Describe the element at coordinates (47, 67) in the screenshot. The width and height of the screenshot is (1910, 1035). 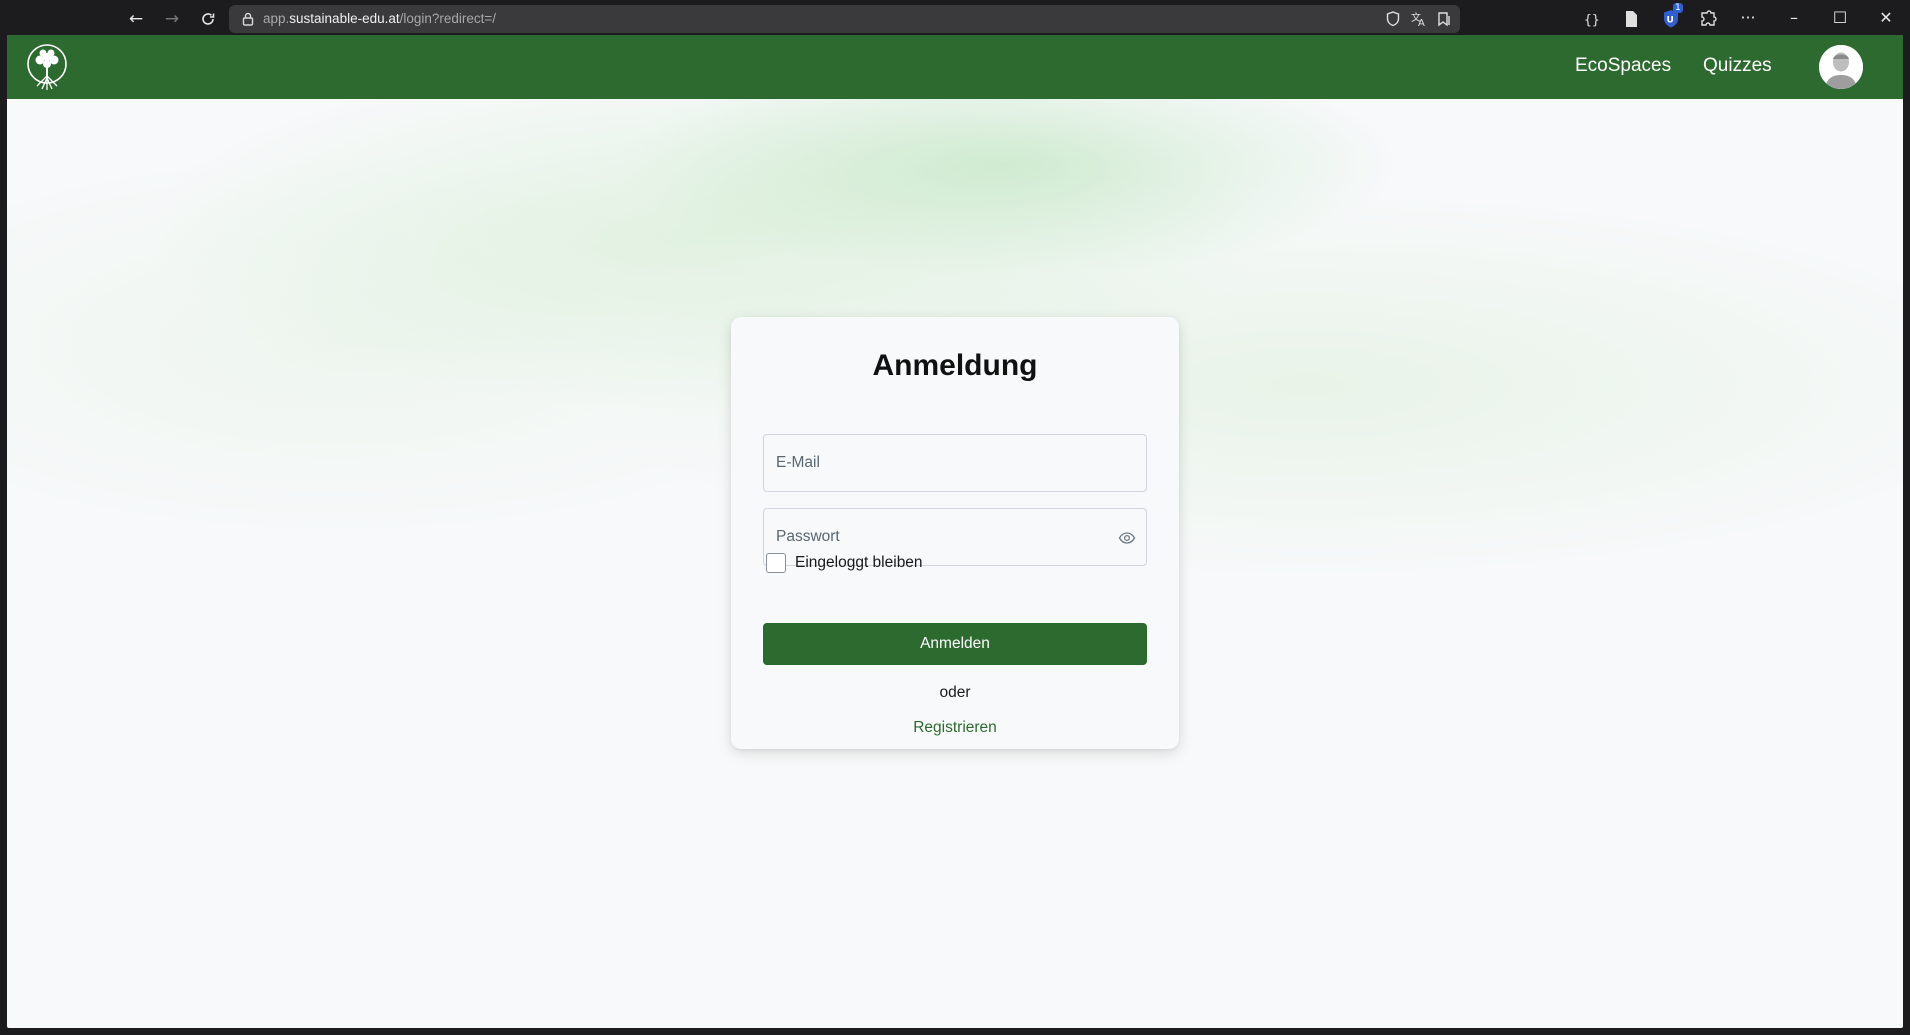
I see `tree-logo-icon` at that location.